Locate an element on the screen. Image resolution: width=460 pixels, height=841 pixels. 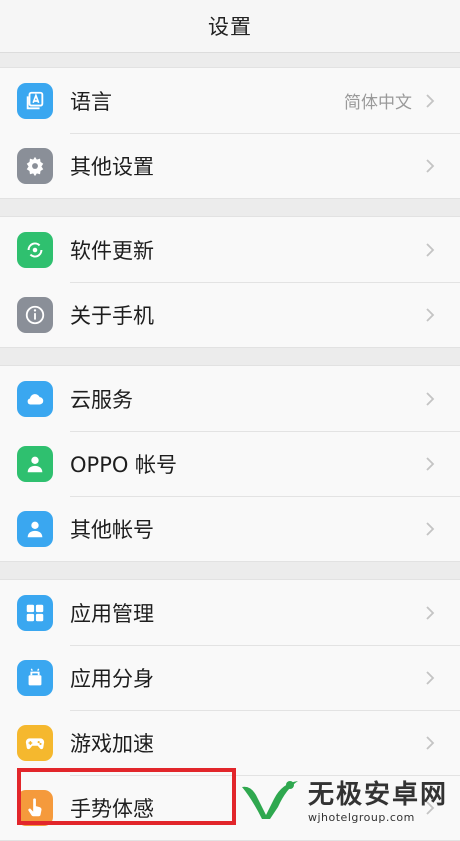
page-title: 设置 is located at coordinates (230, 27).